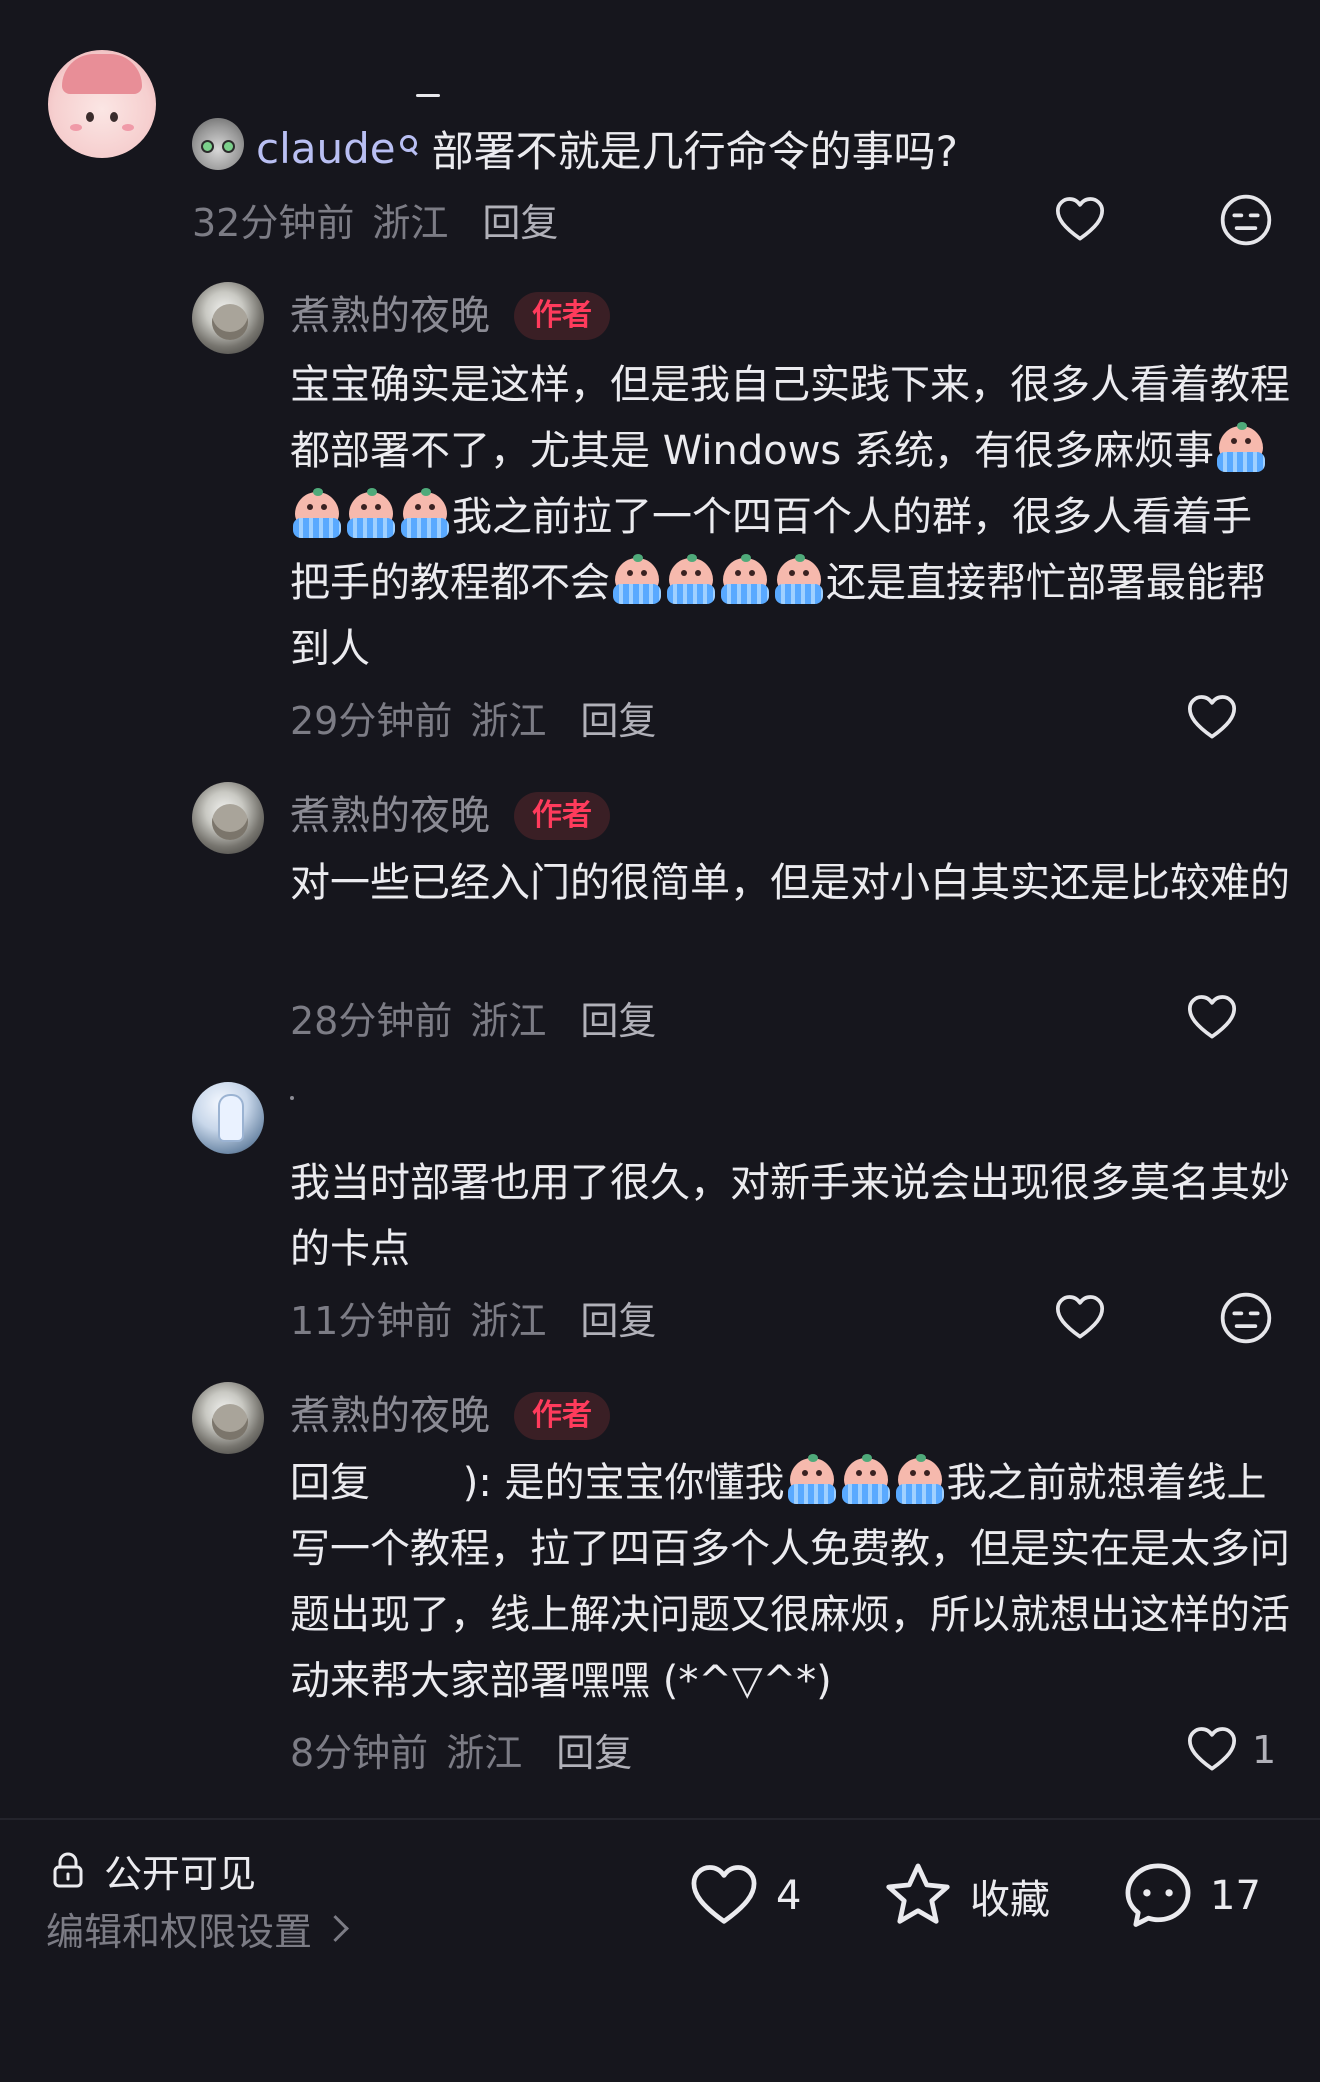 Image resolution: width=1320 pixels, height=2082 pixels. Describe the element at coordinates (1264, 1750) in the screenshot. I see `like-count: 1` at that location.